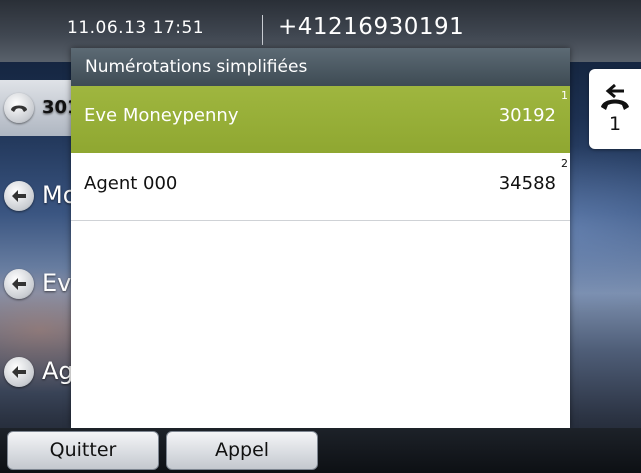 This screenshot has width=641, height=473. What do you see at coordinates (615, 124) in the screenshot?
I see `line-key-number: 1` at bounding box center [615, 124].